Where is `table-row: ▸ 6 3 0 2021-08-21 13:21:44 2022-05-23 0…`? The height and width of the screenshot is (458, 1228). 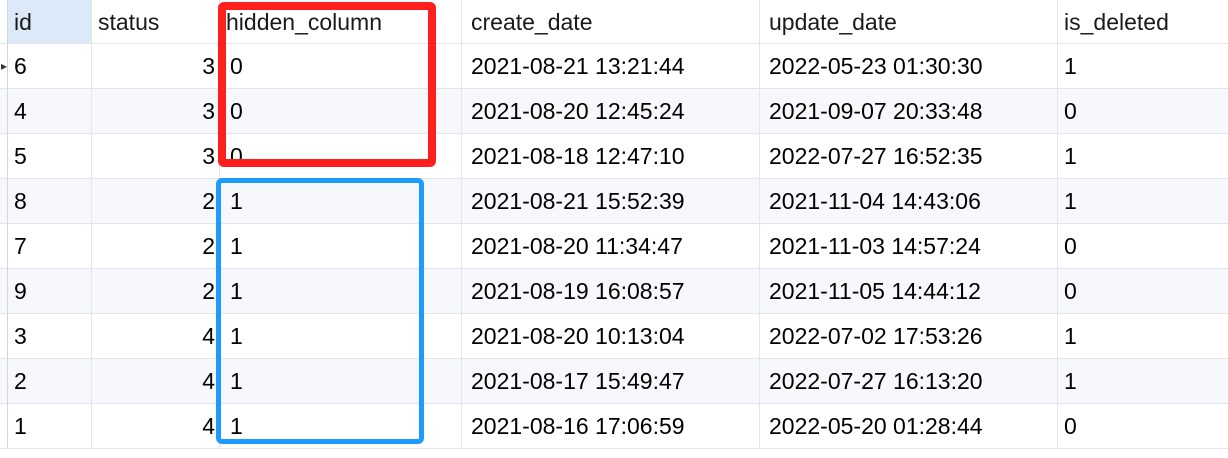 table-row: ▸ 6 3 0 2021-08-21 13:21:44 2022-05-23 0… is located at coordinates (614, 66).